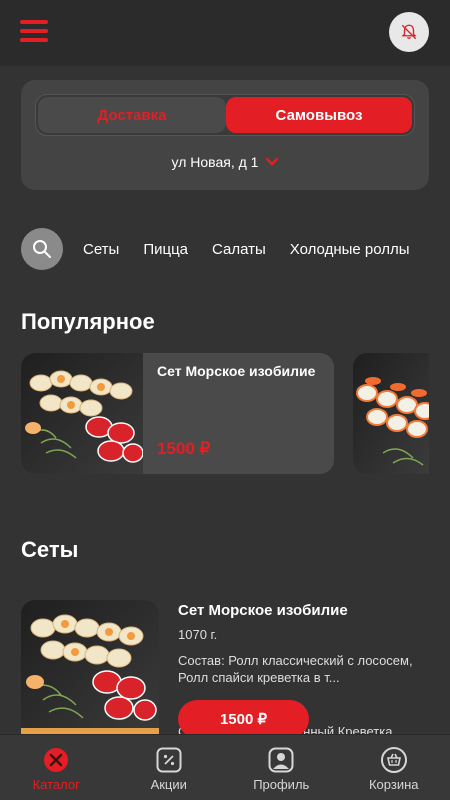  What do you see at coordinates (393, 760) in the screenshot?
I see `basket-icon` at bounding box center [393, 760].